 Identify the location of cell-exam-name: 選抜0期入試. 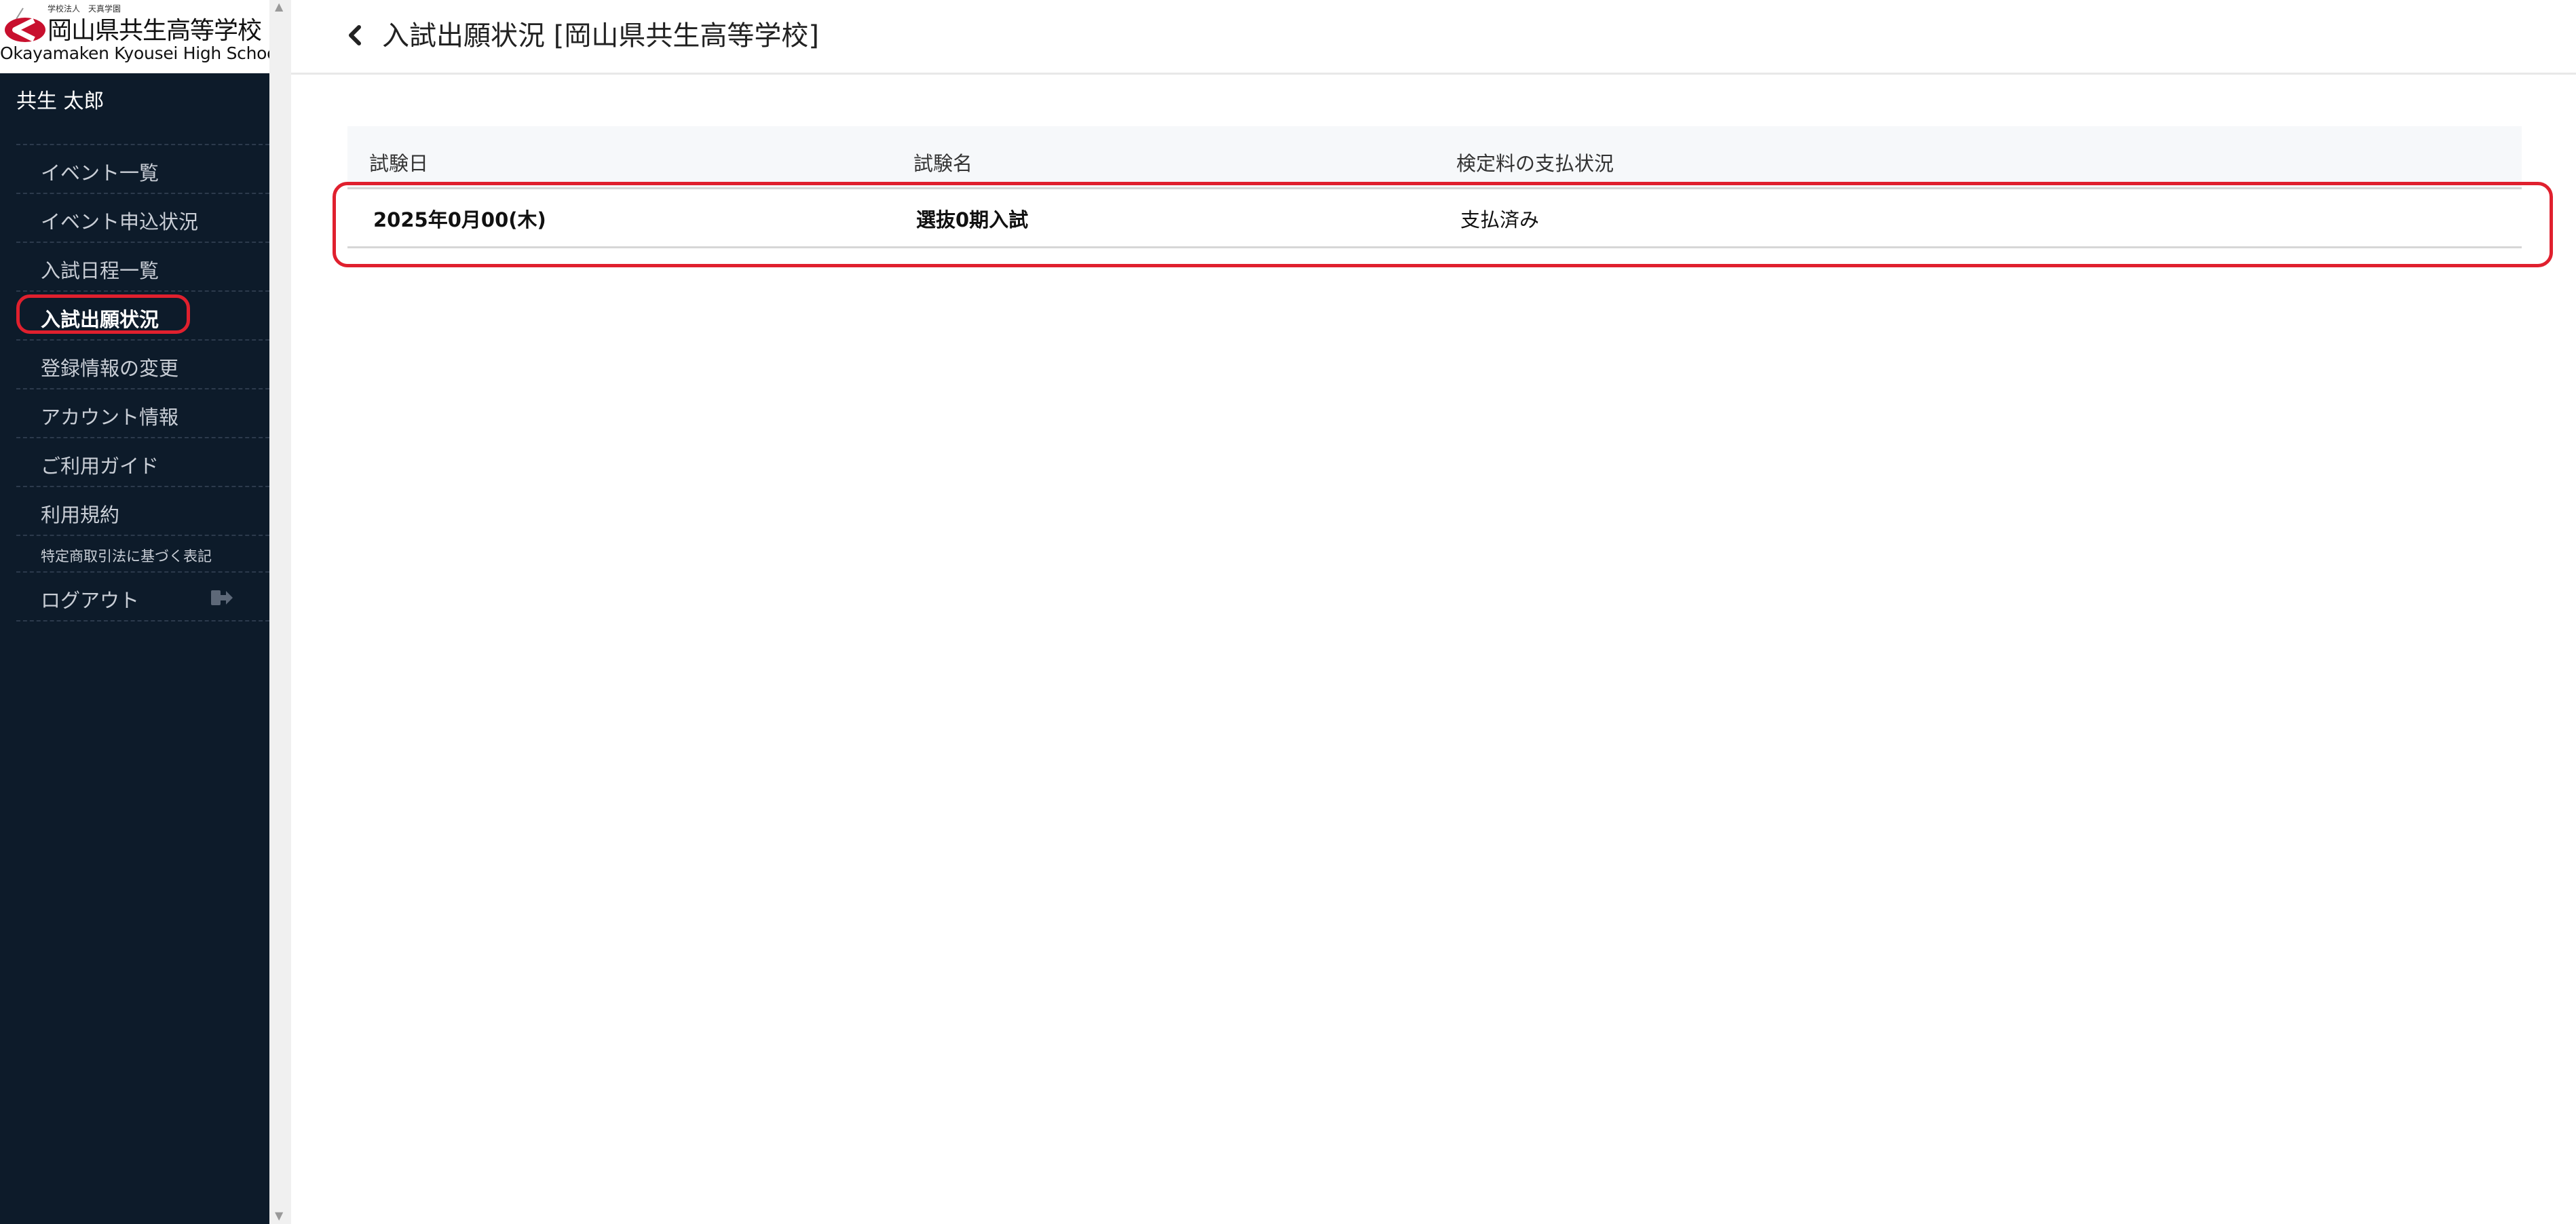
(972, 219).